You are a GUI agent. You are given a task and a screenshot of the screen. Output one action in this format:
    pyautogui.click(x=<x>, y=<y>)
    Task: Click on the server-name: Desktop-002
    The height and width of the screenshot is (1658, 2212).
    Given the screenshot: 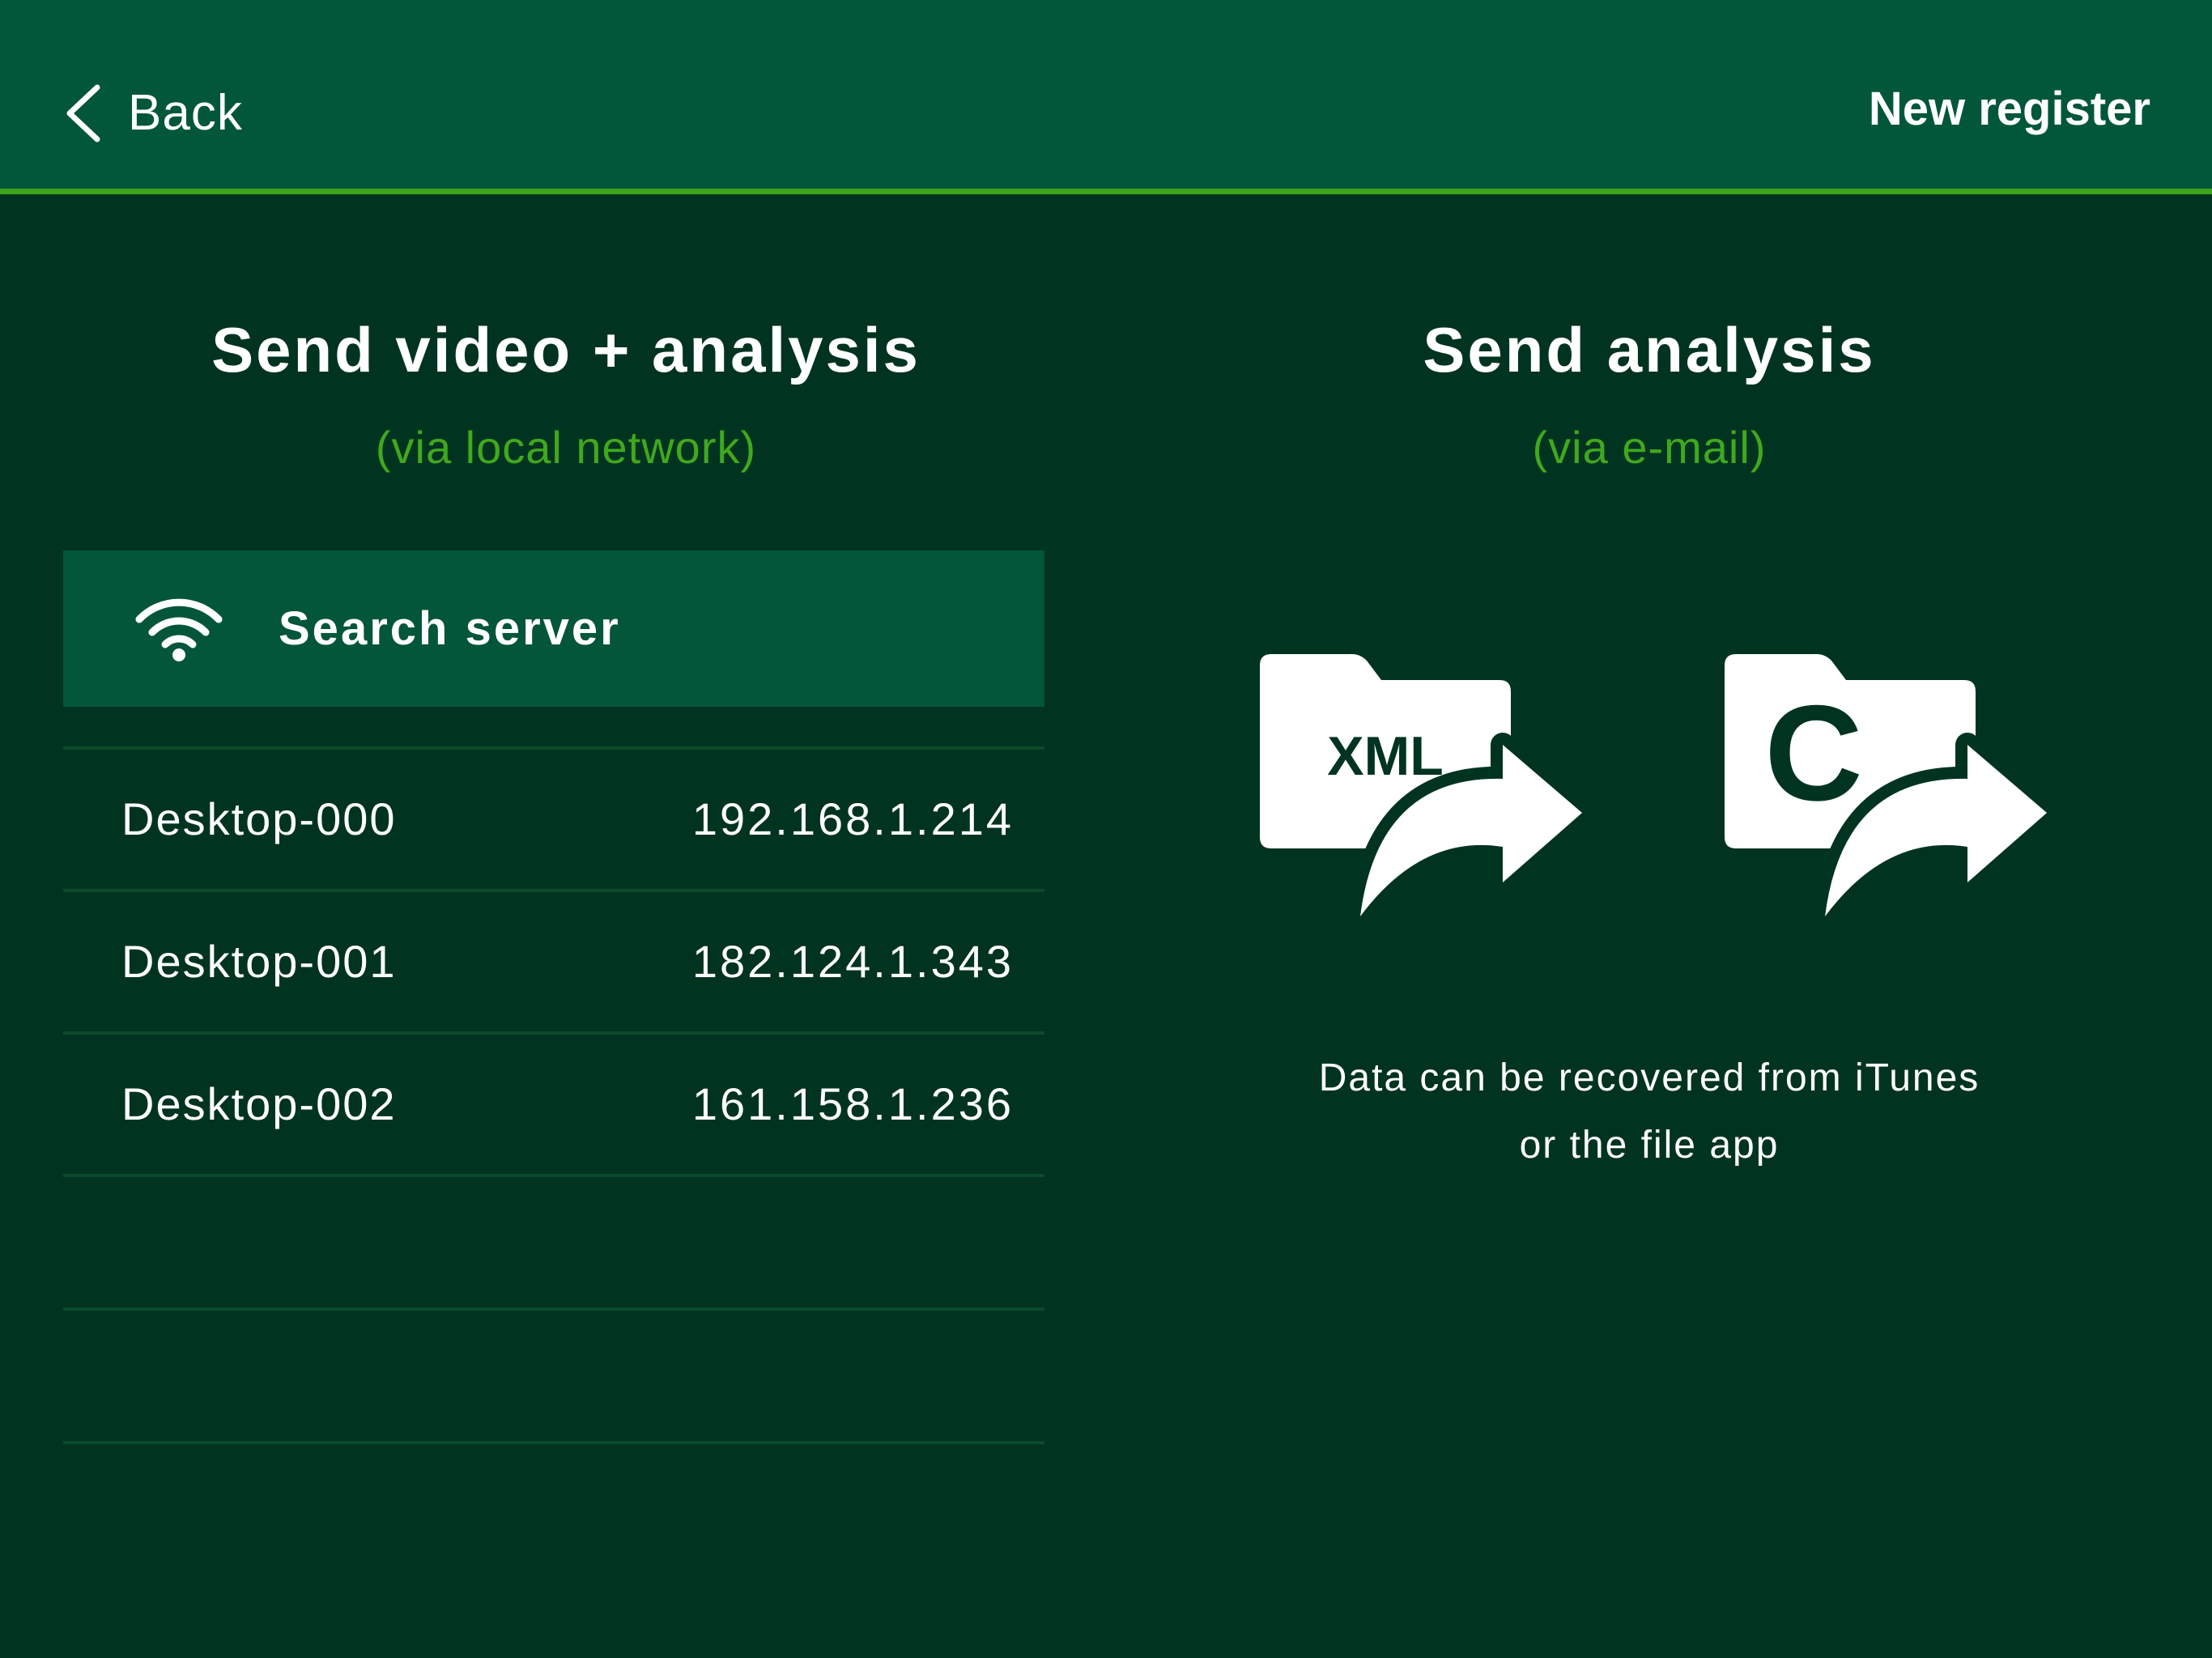 What is the action you would take?
    pyautogui.click(x=259, y=1103)
    